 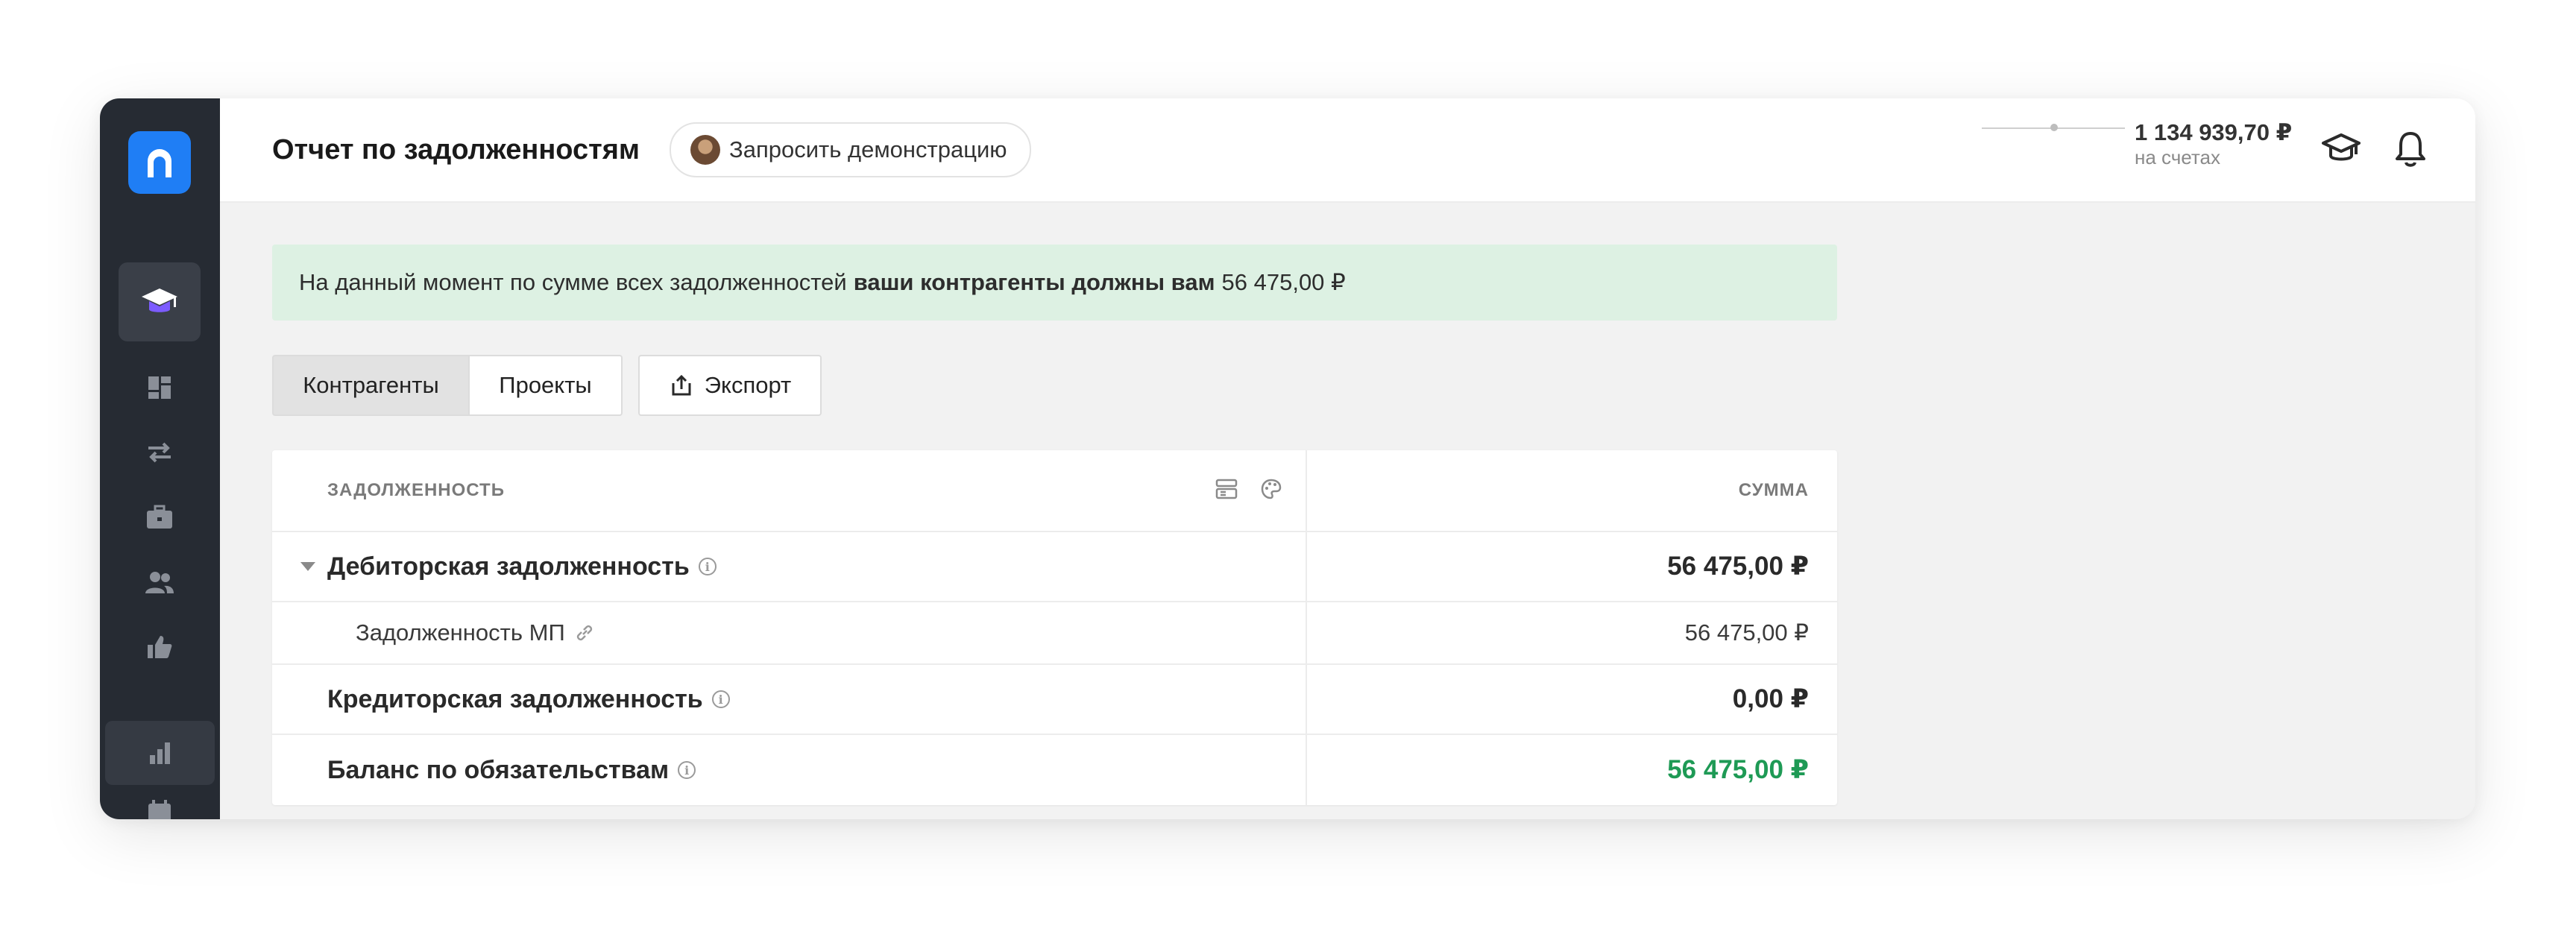 I want to click on row-label: Кредиторская задолженность i, so click(x=528, y=700).